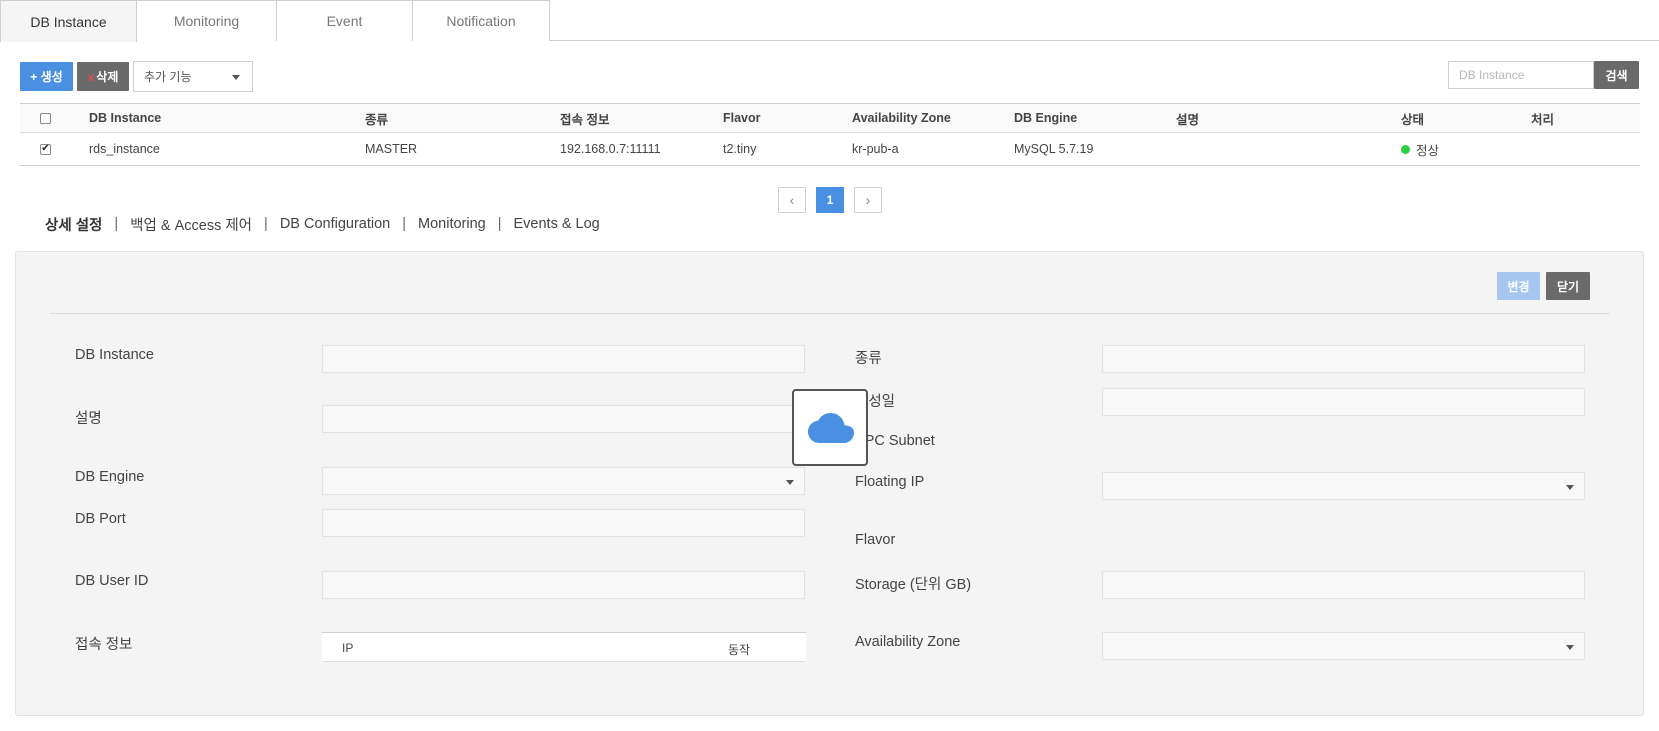 The image size is (1659, 731). I want to click on select-all-checkbox, so click(45, 118).